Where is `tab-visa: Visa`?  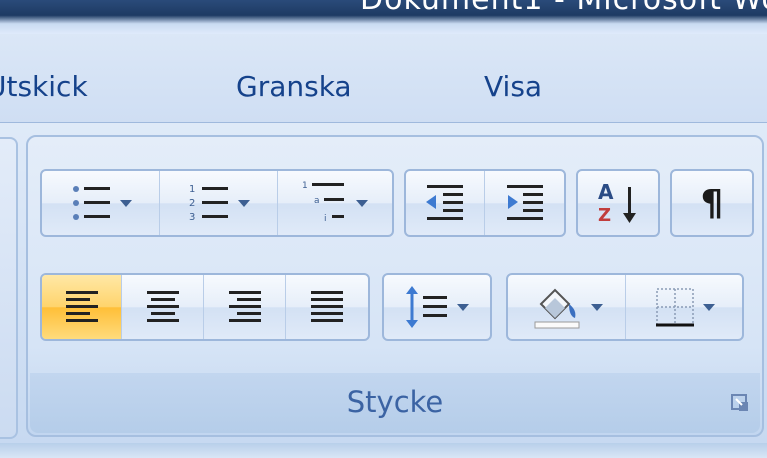
tab-visa: Visa is located at coordinates (513, 86).